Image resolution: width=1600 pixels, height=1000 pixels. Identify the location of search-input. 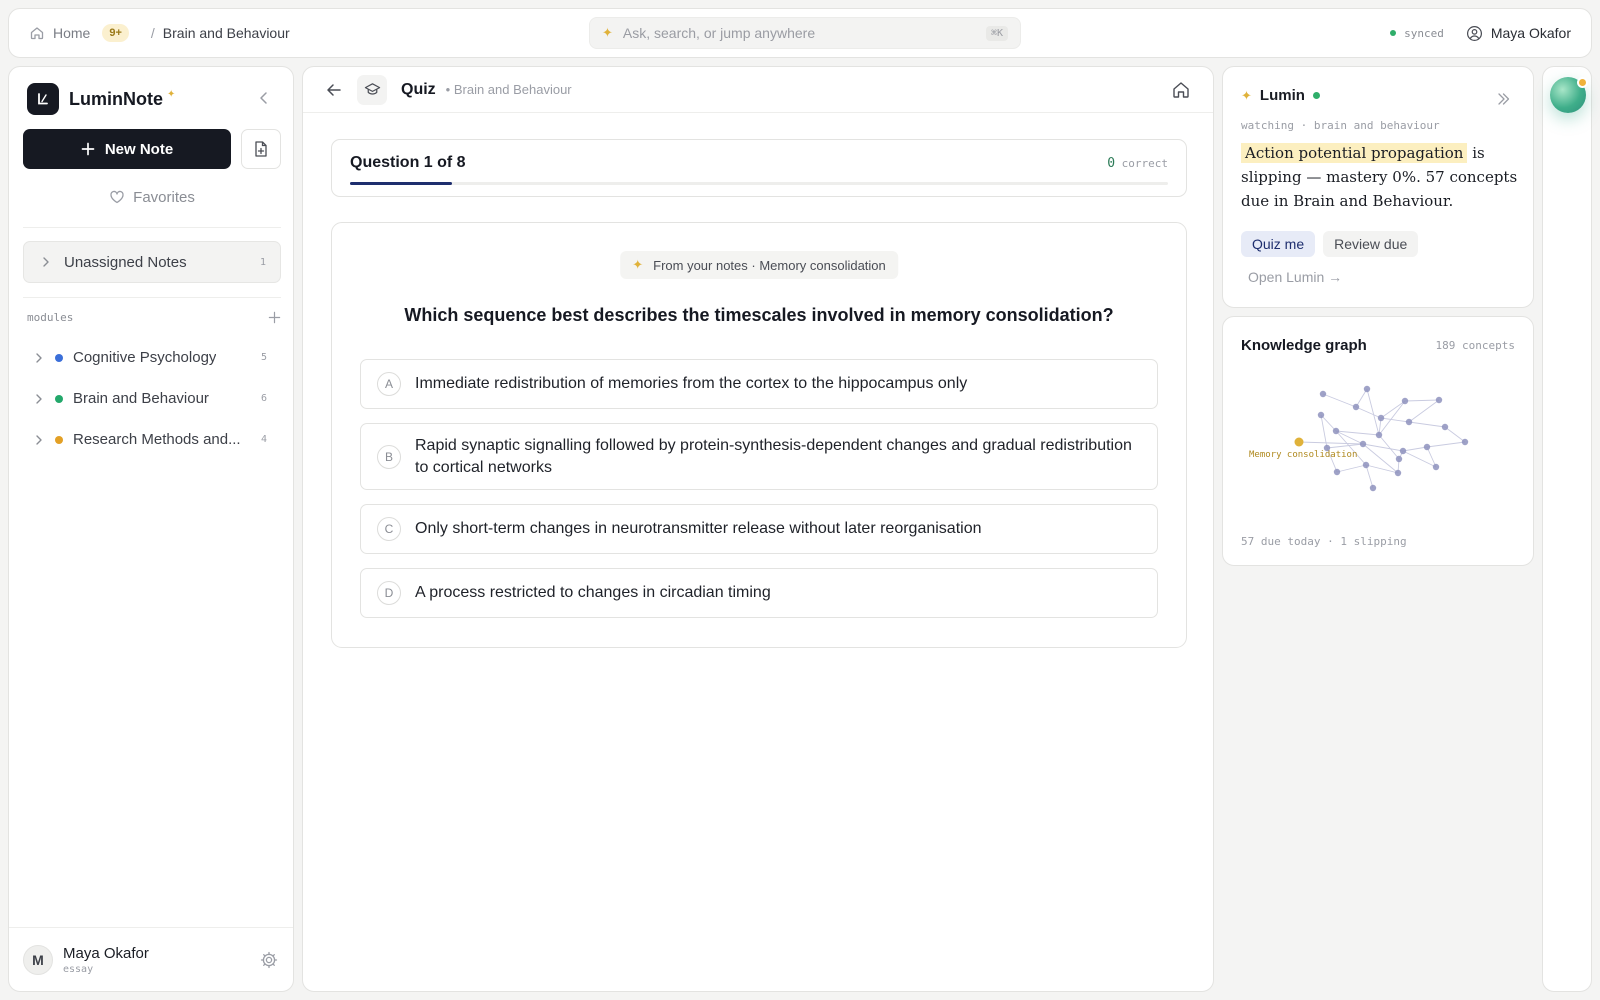
(799, 33).